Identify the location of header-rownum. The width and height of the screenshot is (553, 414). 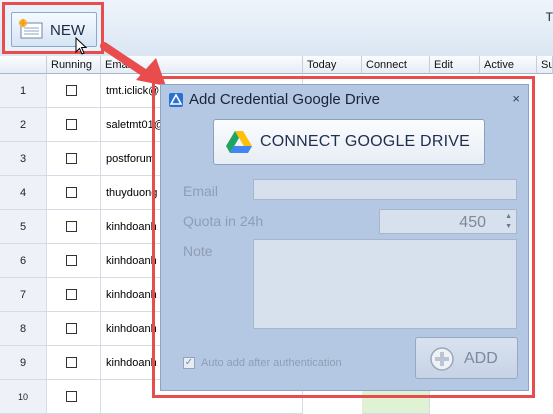
(23, 65).